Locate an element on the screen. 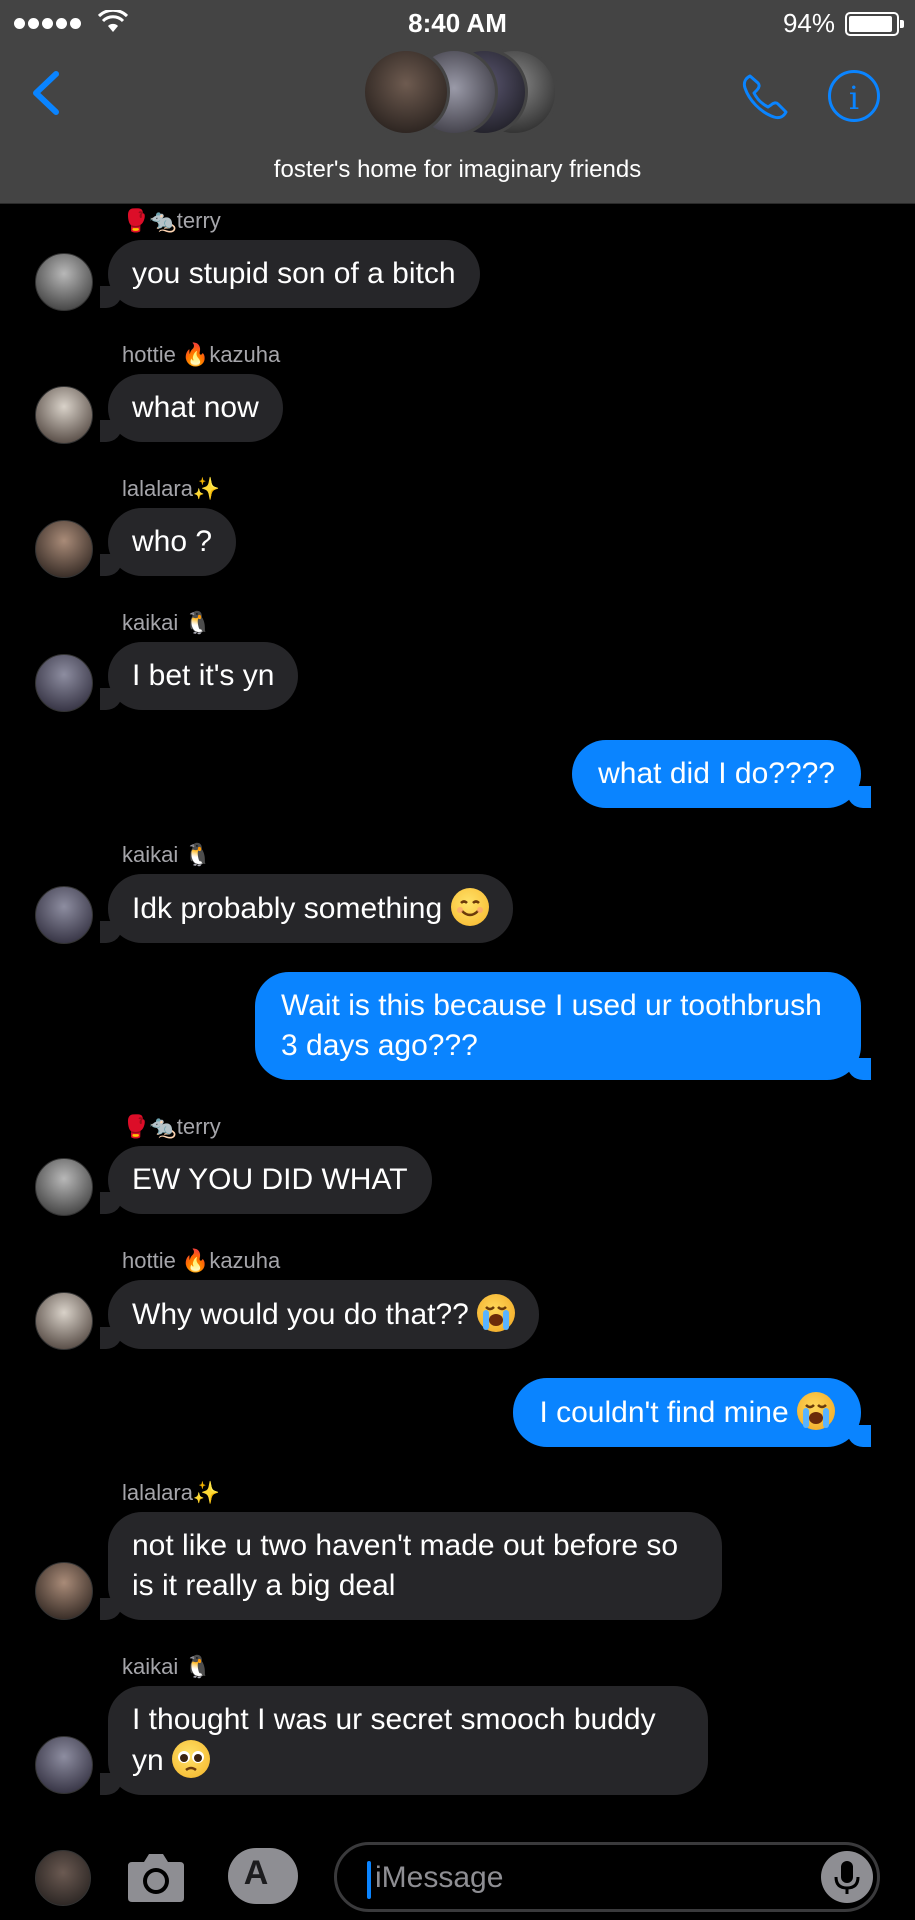 This screenshot has width=915, height=1920. pleading-emoji-icon is located at coordinates (191, 1759).